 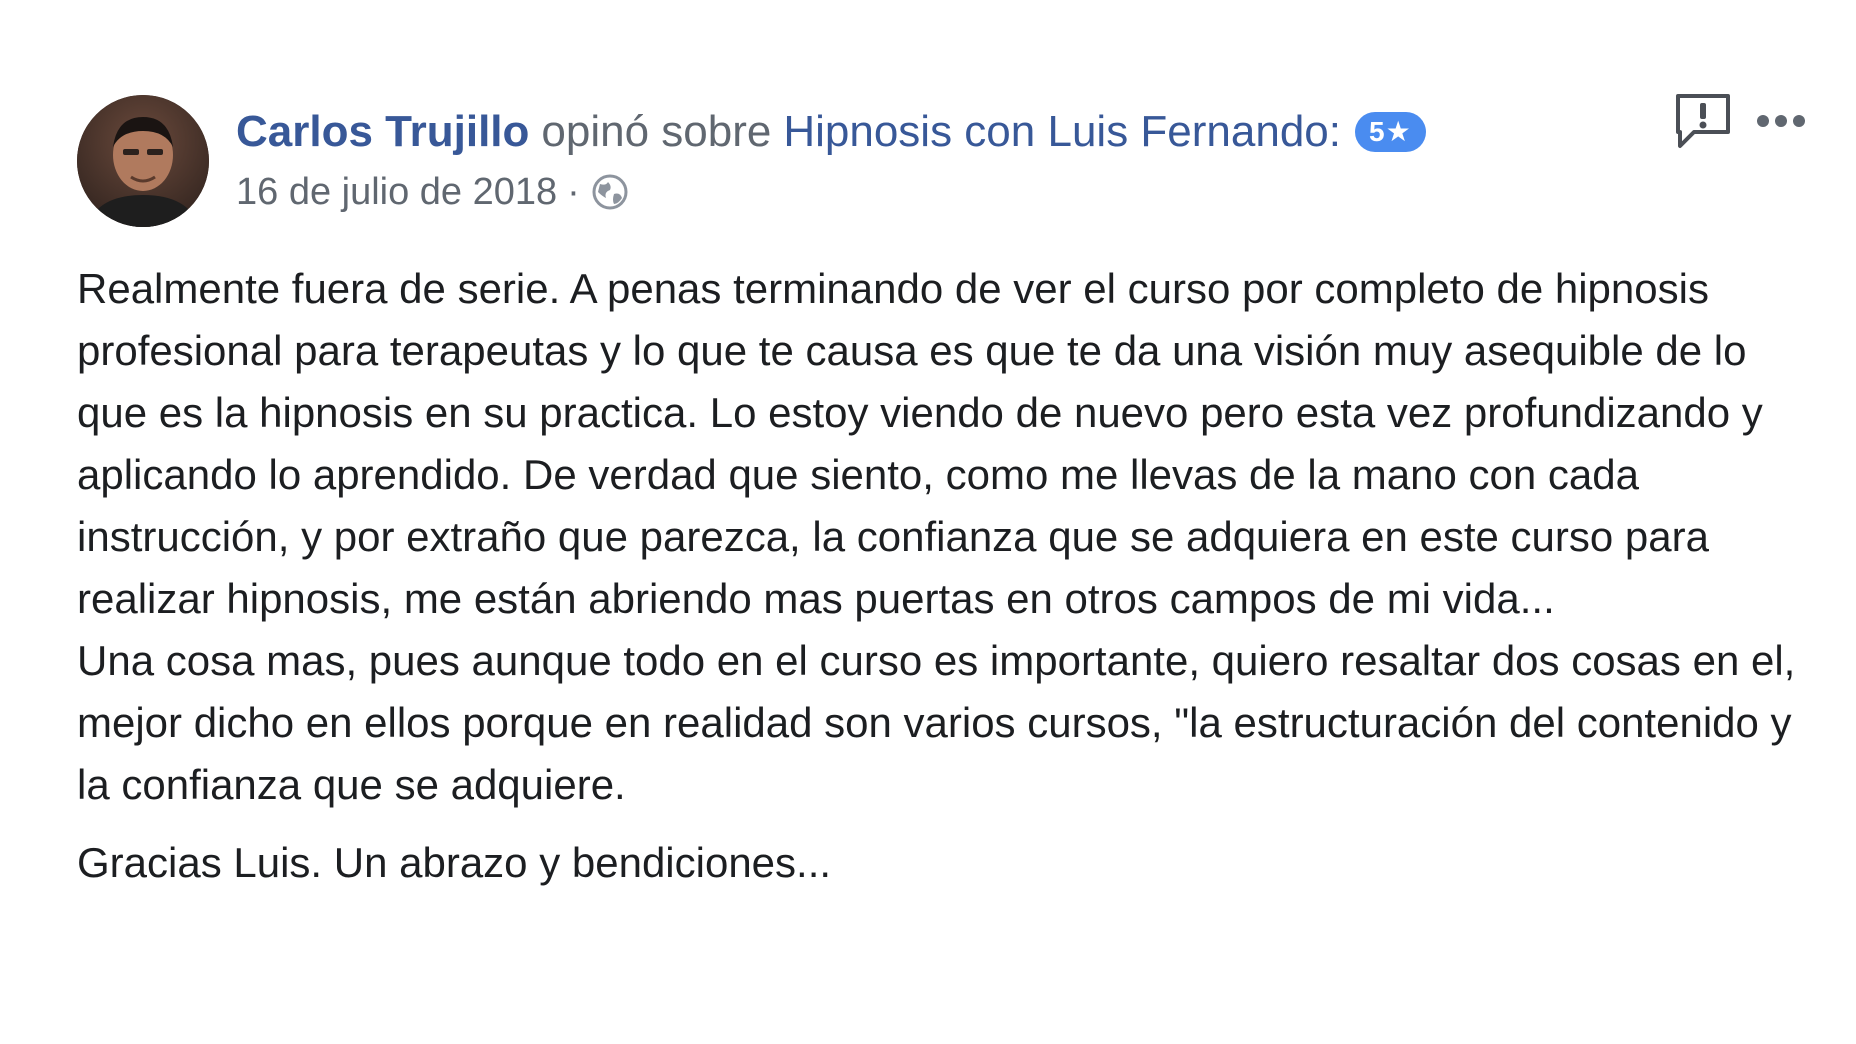 I want to click on globe-icon, so click(x=610, y=192).